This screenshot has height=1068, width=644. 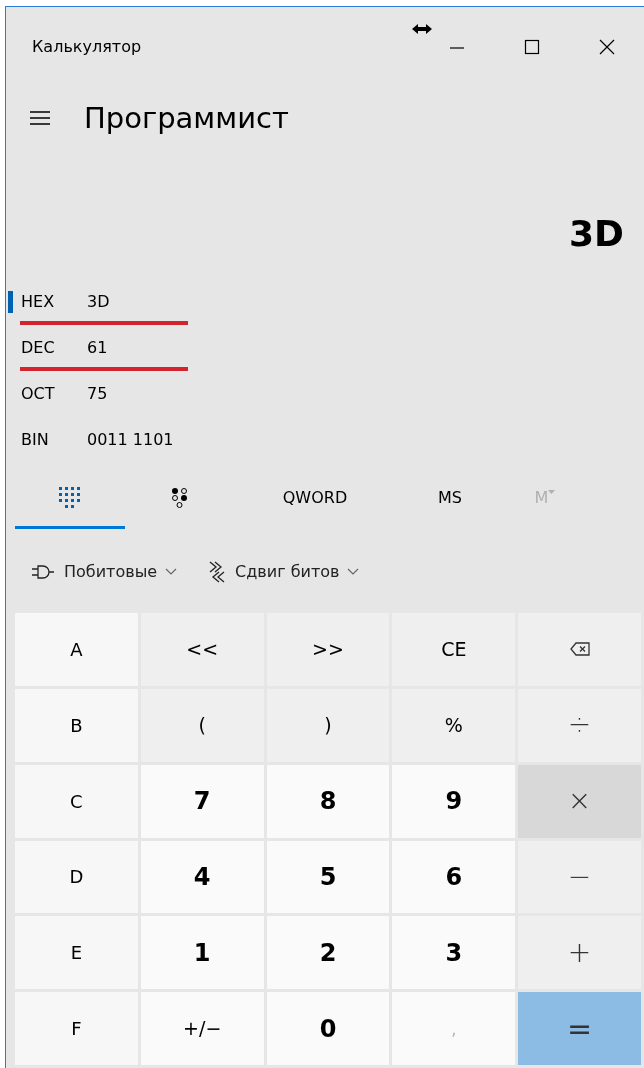 I want to click on radix-label: DEC, so click(x=38, y=348).